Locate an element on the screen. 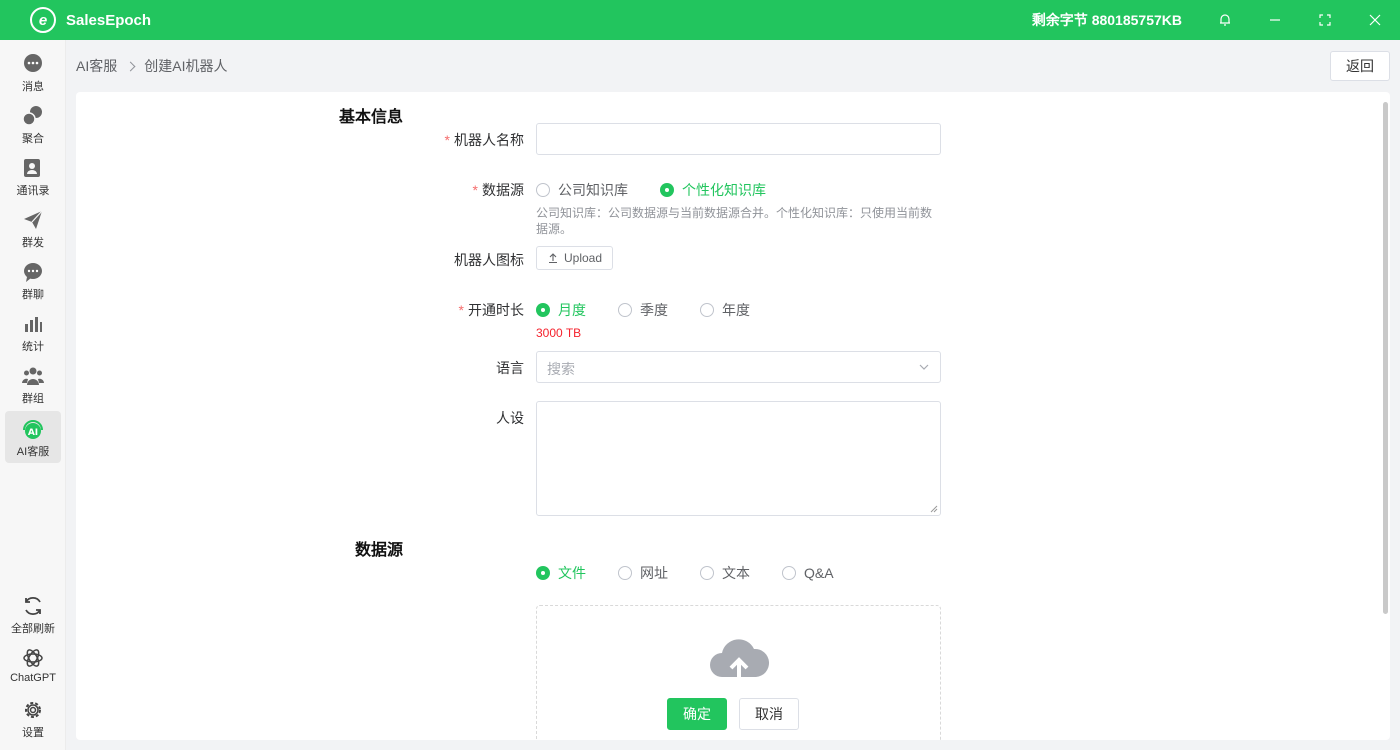 The image size is (1400, 750). cloud-upload-icon is located at coordinates (740, 660).